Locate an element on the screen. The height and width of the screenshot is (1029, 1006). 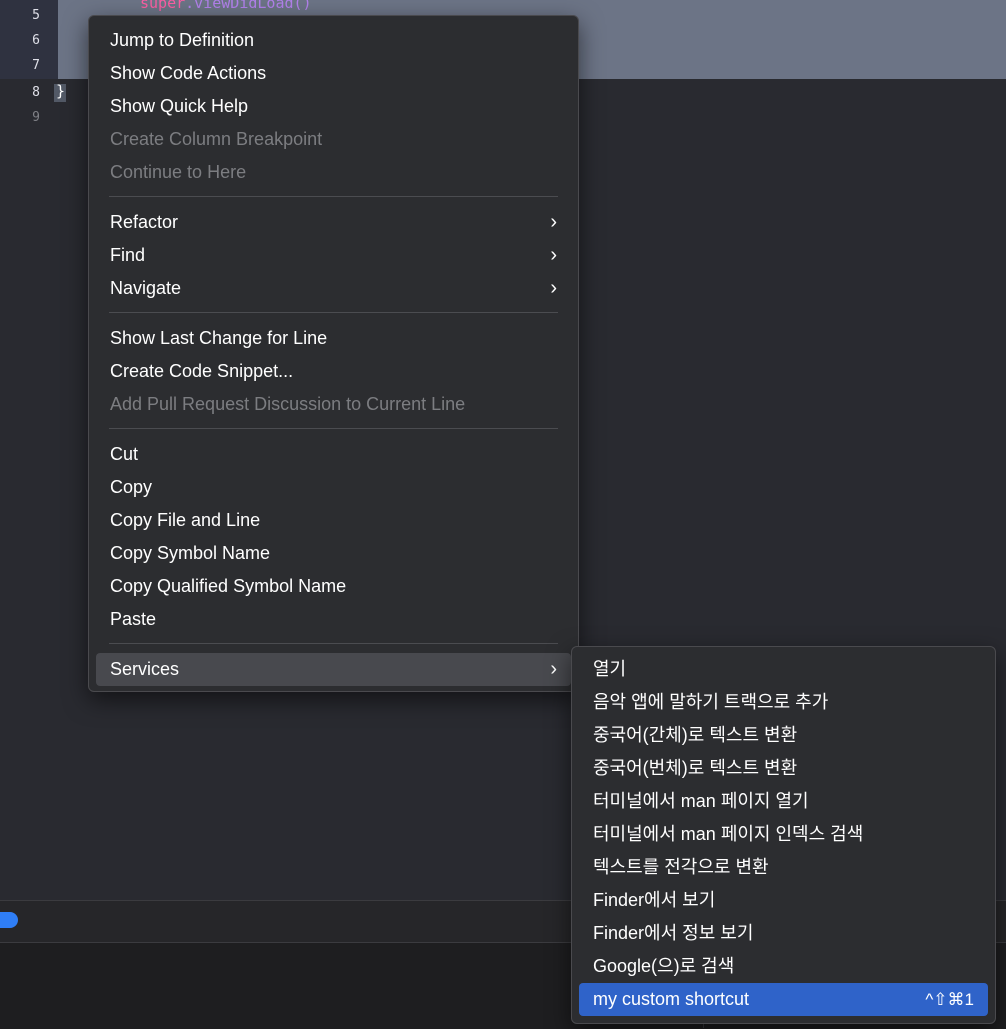
code-line-5: super.viewDidLoad() is located at coordinates (260, 7).